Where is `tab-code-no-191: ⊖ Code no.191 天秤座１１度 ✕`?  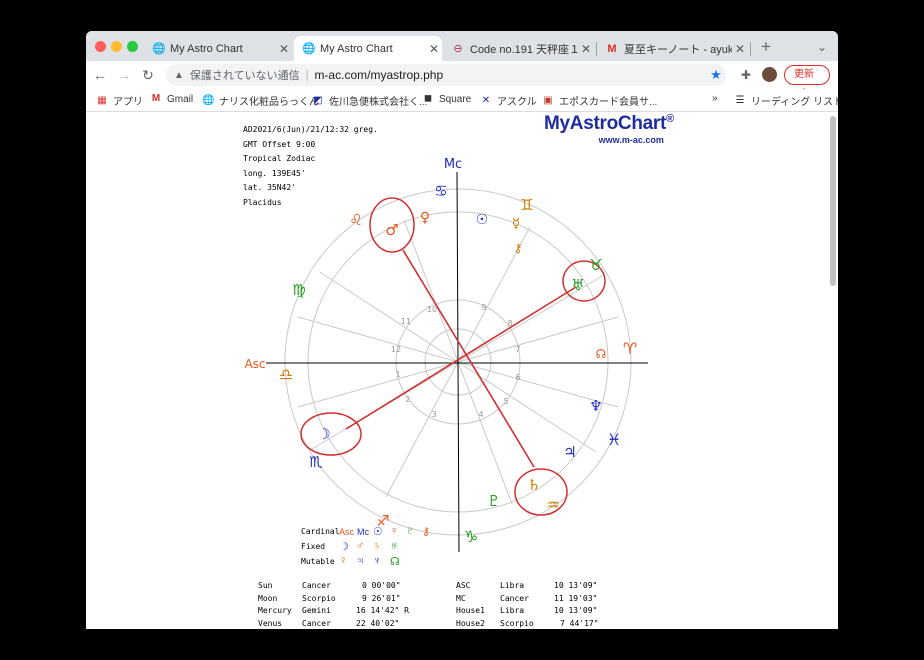 tab-code-no-191: ⊖ Code no.191 天秤座１１度 ✕ is located at coordinates (519, 48).